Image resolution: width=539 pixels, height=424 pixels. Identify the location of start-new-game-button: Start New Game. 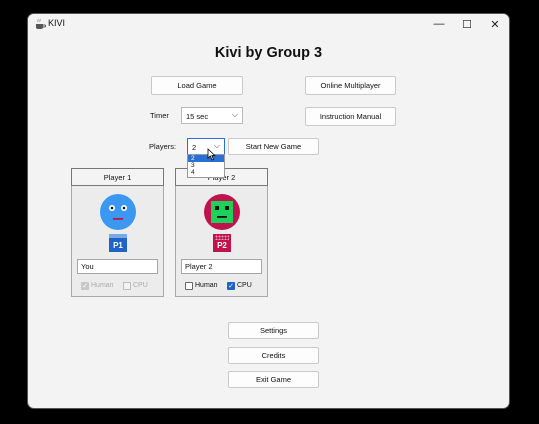
(273, 146).